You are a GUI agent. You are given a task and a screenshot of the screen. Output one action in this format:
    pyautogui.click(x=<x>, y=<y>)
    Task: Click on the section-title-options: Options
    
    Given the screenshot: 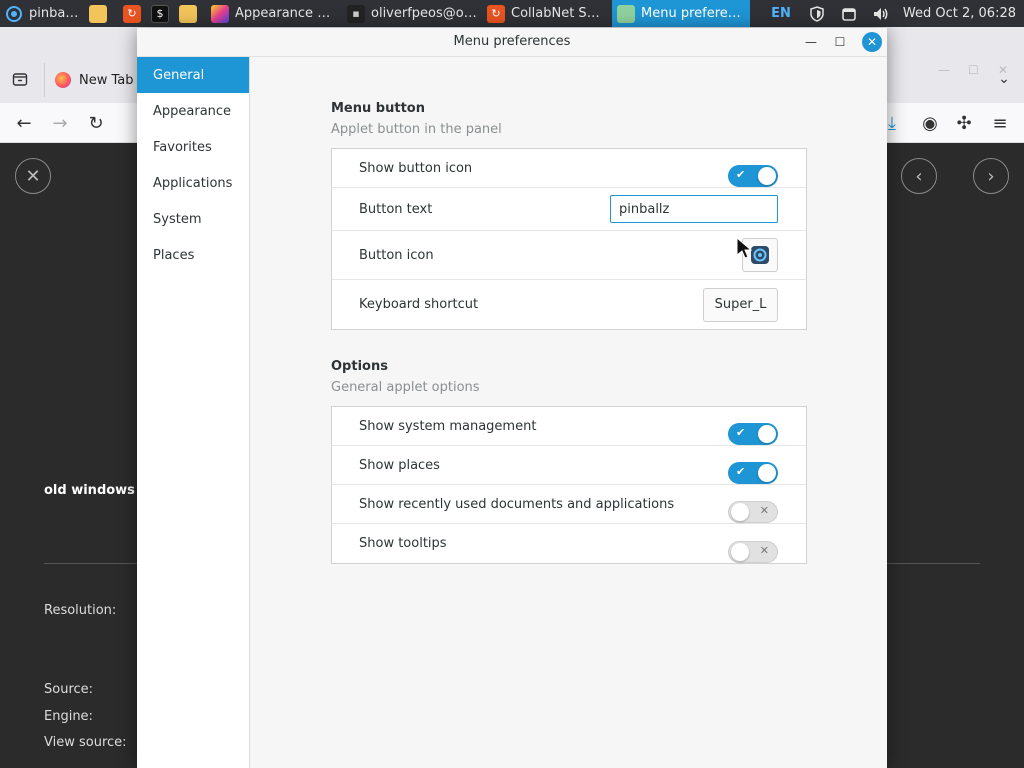 What is the action you would take?
    pyautogui.click(x=359, y=366)
    